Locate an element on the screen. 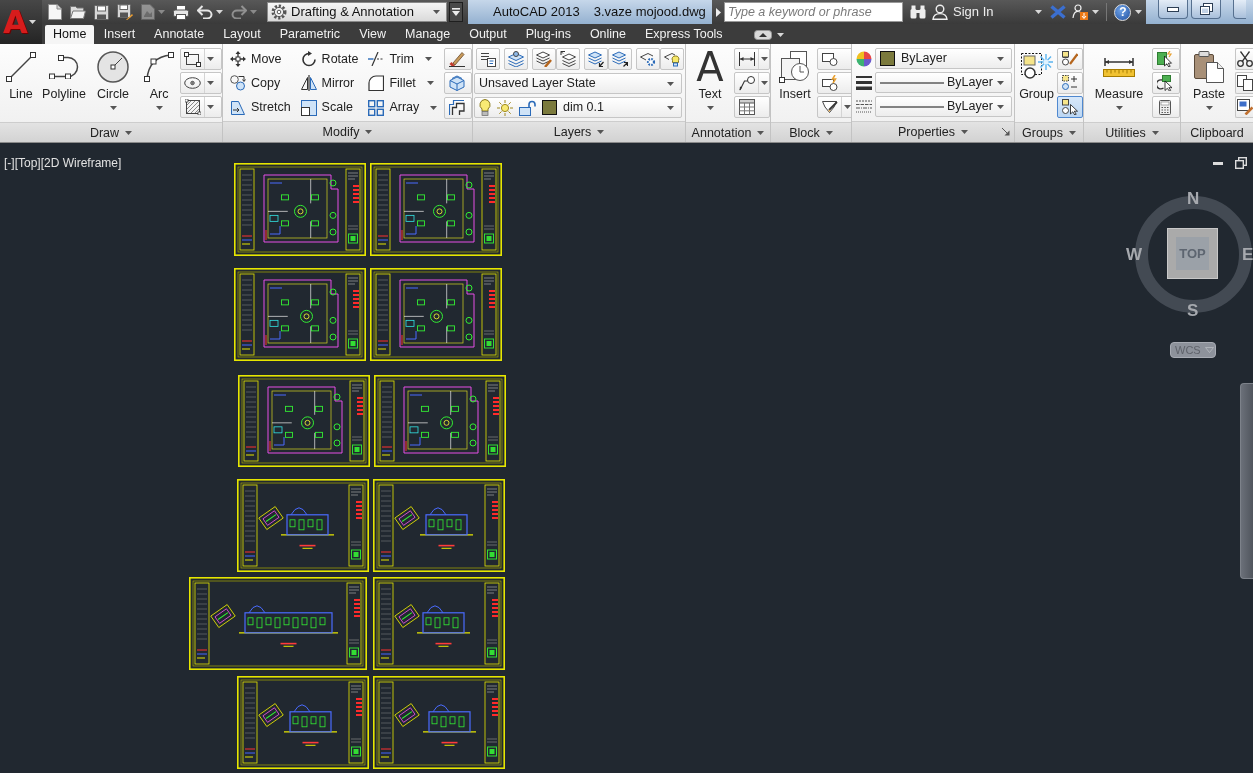 The height and width of the screenshot is (773, 1253). minimize-button is located at coordinates (1173, 9).